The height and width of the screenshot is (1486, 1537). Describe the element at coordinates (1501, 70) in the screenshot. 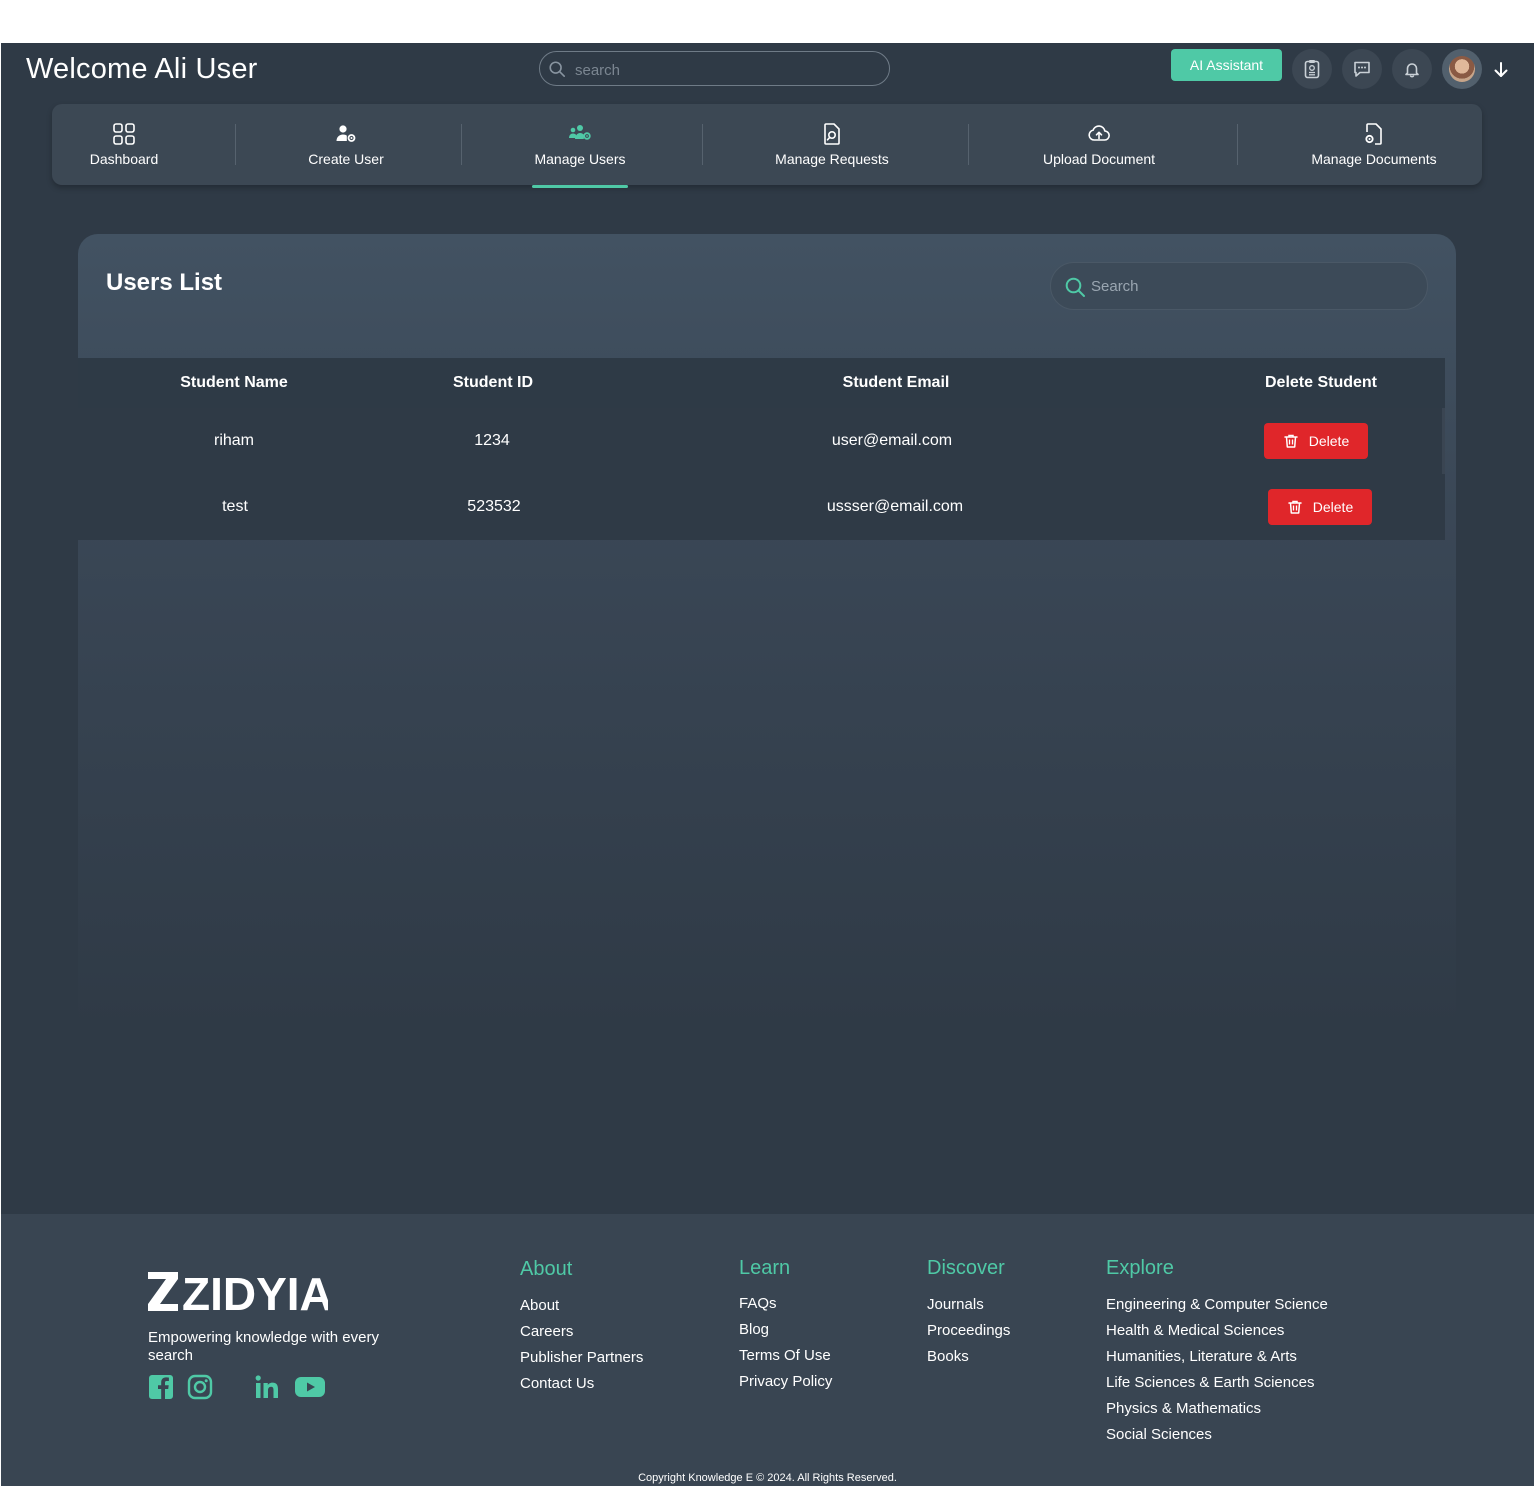

I see `arrow-down-icon` at that location.